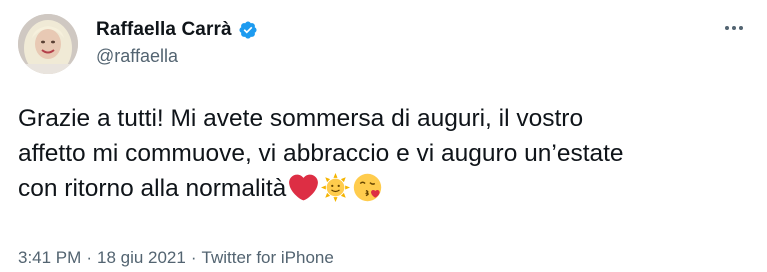  What do you see at coordinates (734, 28) in the screenshot?
I see `more-options-icon` at bounding box center [734, 28].